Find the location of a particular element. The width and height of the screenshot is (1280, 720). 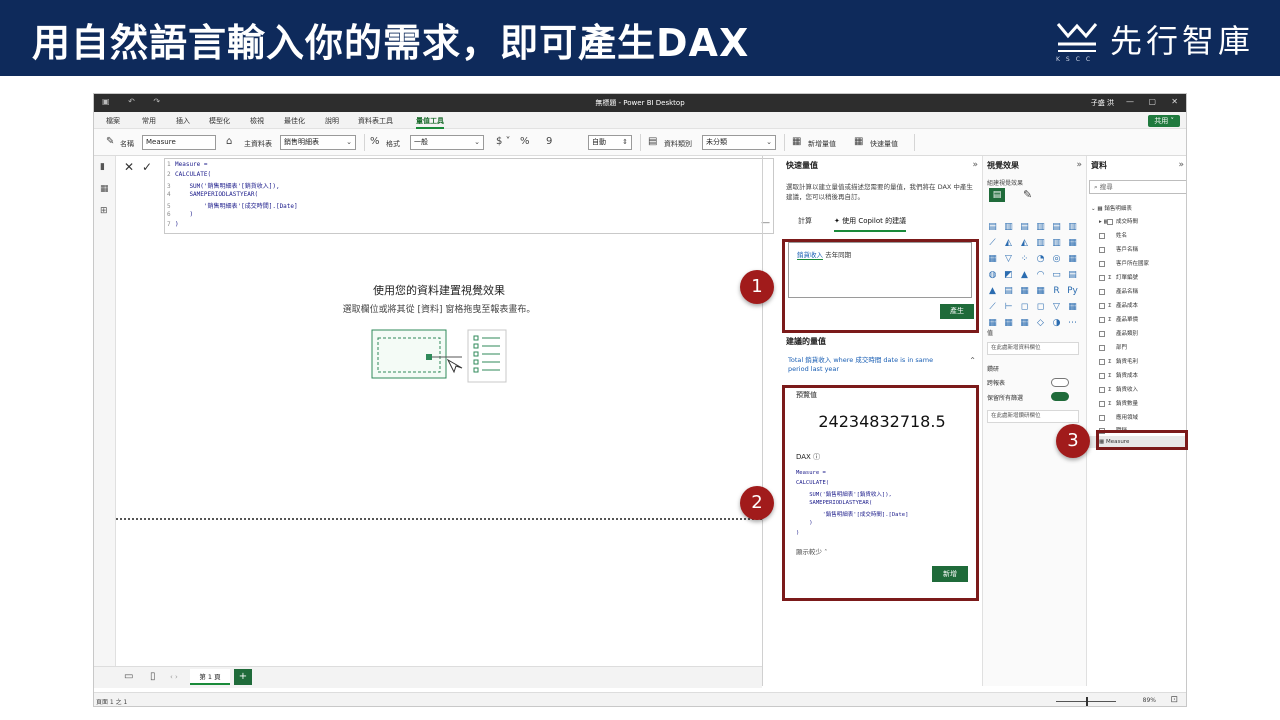

report-view-icon: ▮ is located at coordinates (105, 167).